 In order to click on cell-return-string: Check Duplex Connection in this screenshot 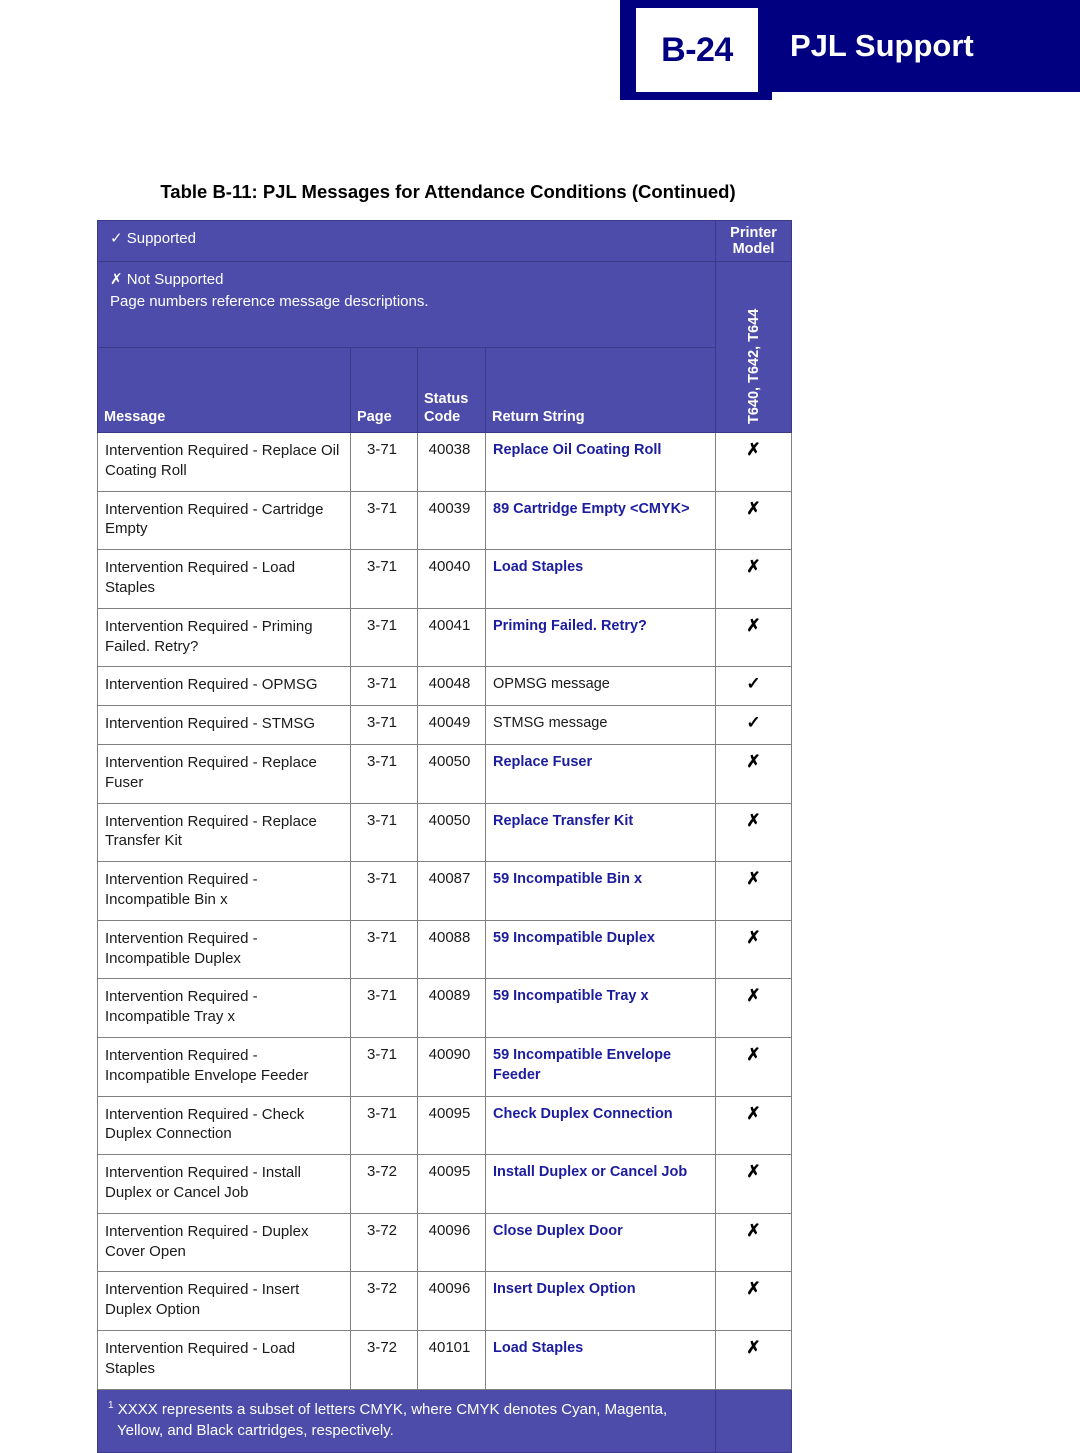, I will do `click(600, 1125)`.